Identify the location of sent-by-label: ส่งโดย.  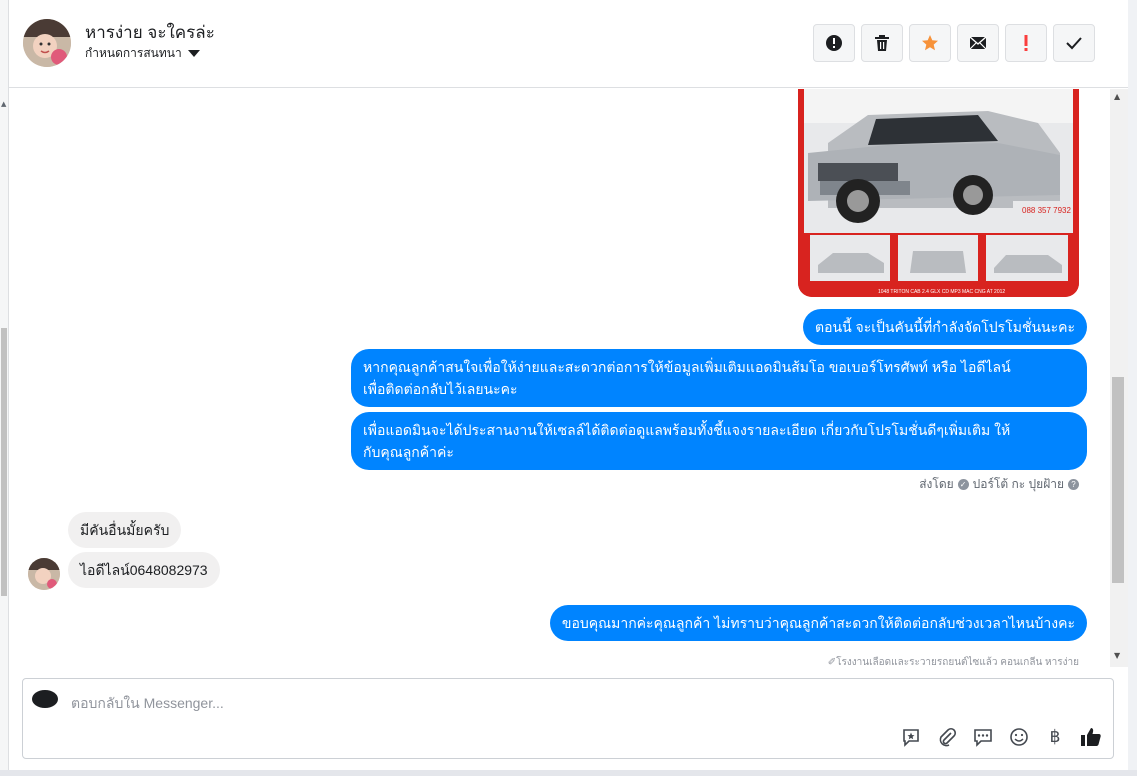
(936, 484).